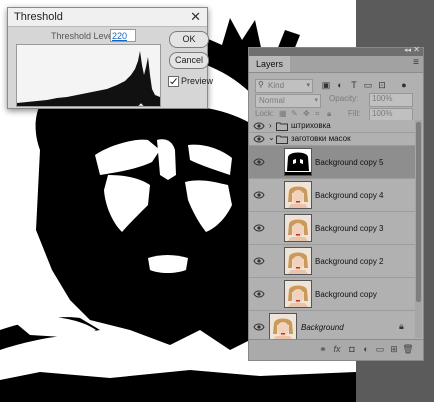  I want to click on preview-checkbox, so click(173, 81).